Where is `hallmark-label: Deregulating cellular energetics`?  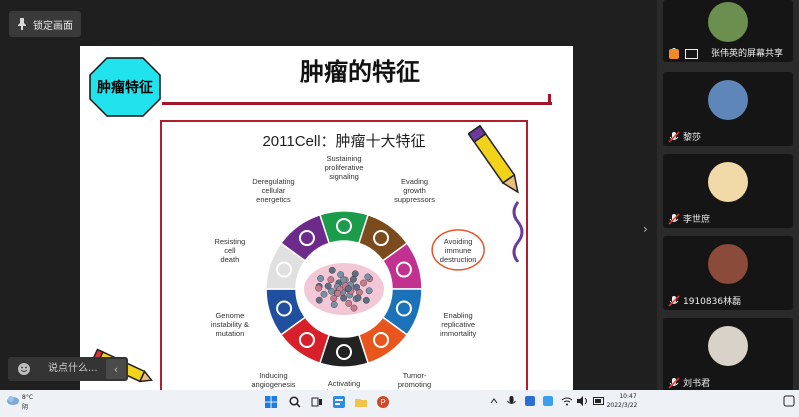 hallmark-label: Deregulating cellular energetics is located at coordinates (273, 190).